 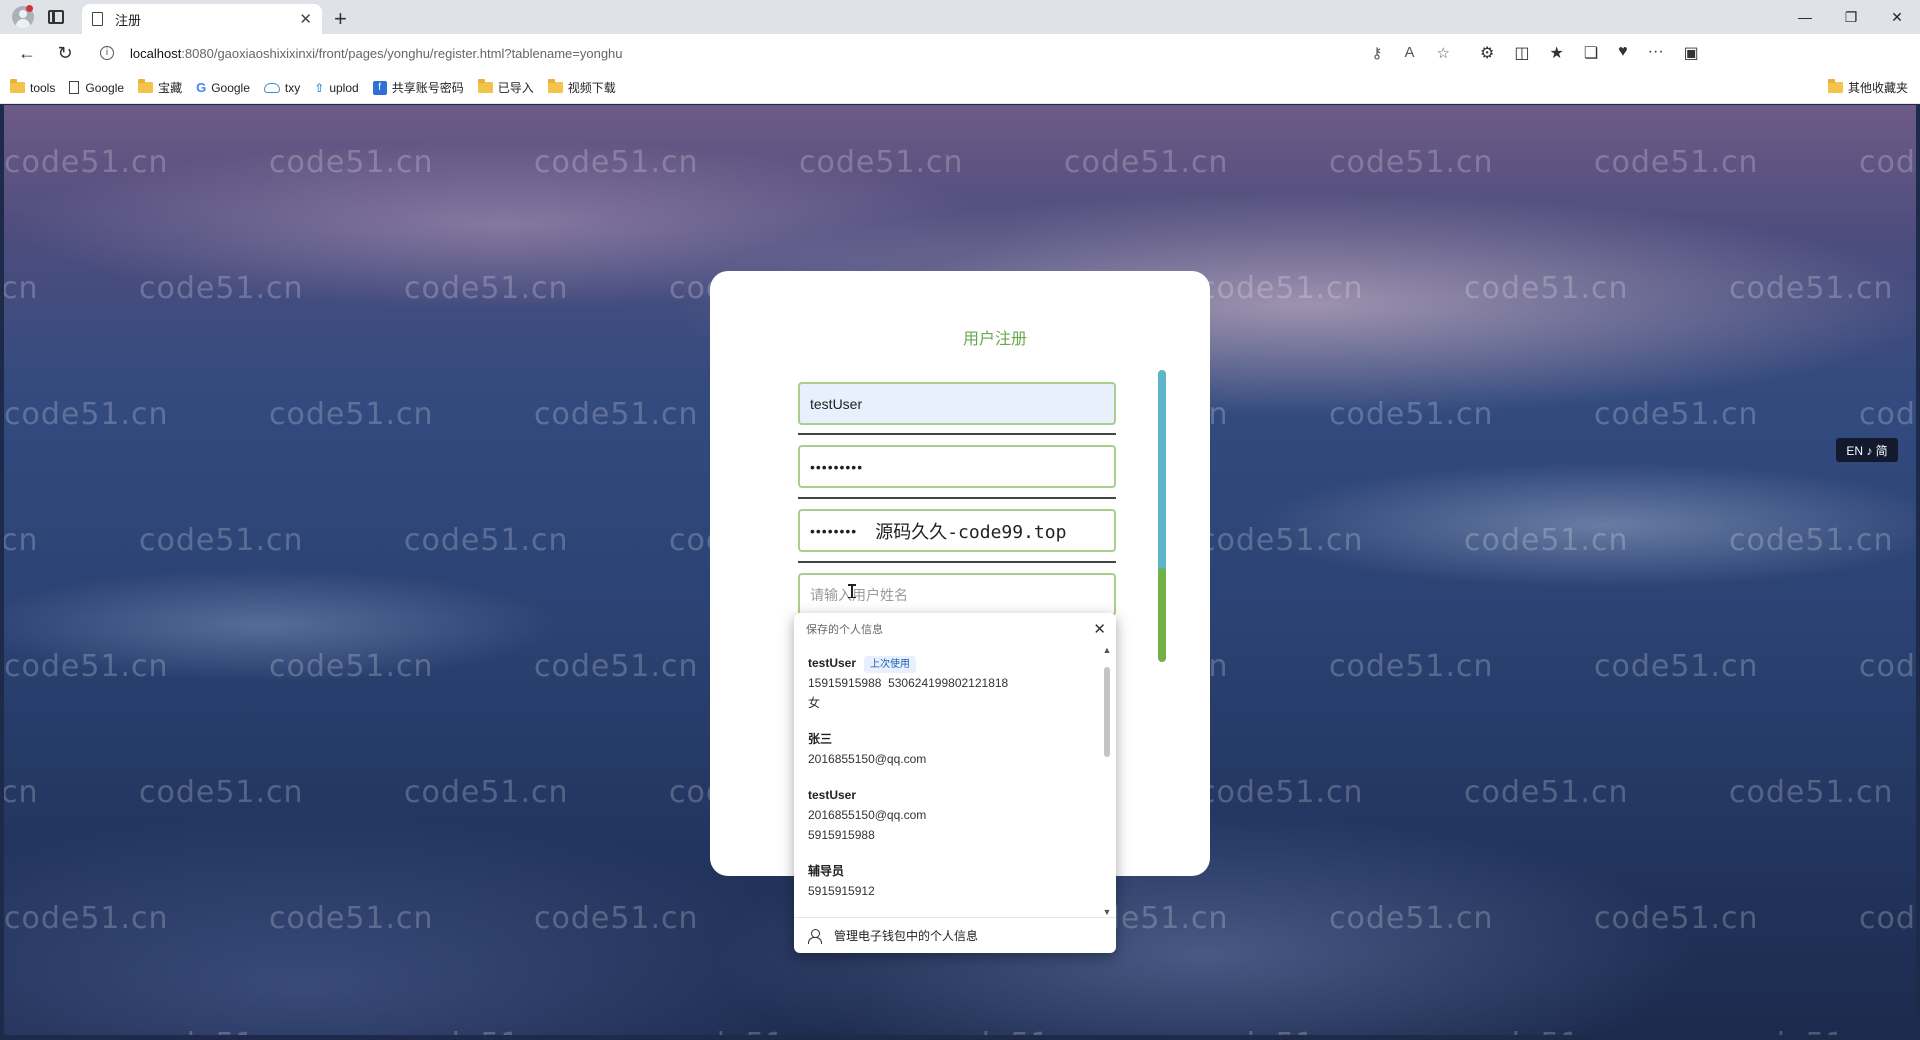 I want to click on favorites-icon: ★, so click(x=1556, y=53).